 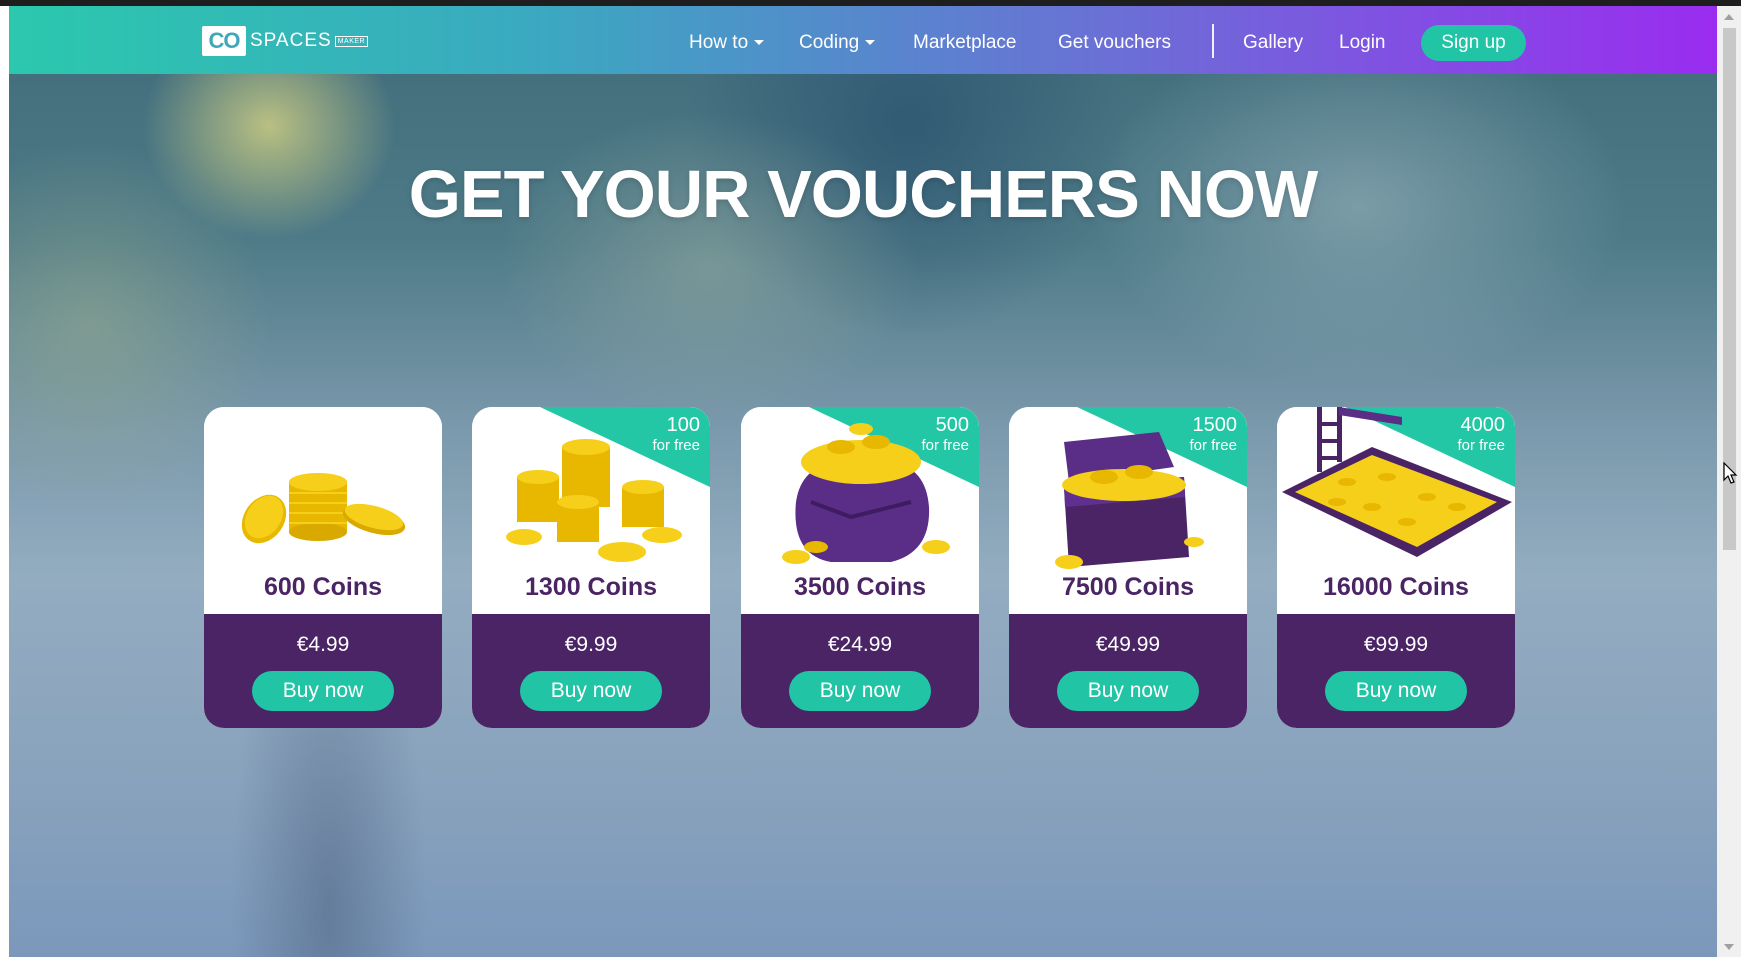 What do you see at coordinates (1273, 43) in the screenshot?
I see `nav-gallery: Gallery` at bounding box center [1273, 43].